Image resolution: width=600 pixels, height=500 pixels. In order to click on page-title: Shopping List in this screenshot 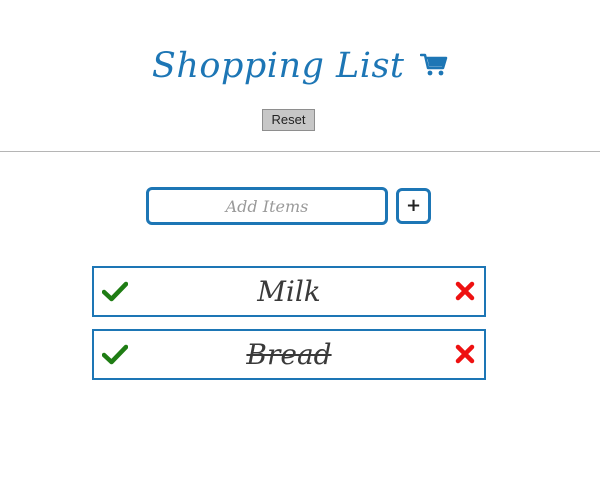, I will do `click(300, 66)`.